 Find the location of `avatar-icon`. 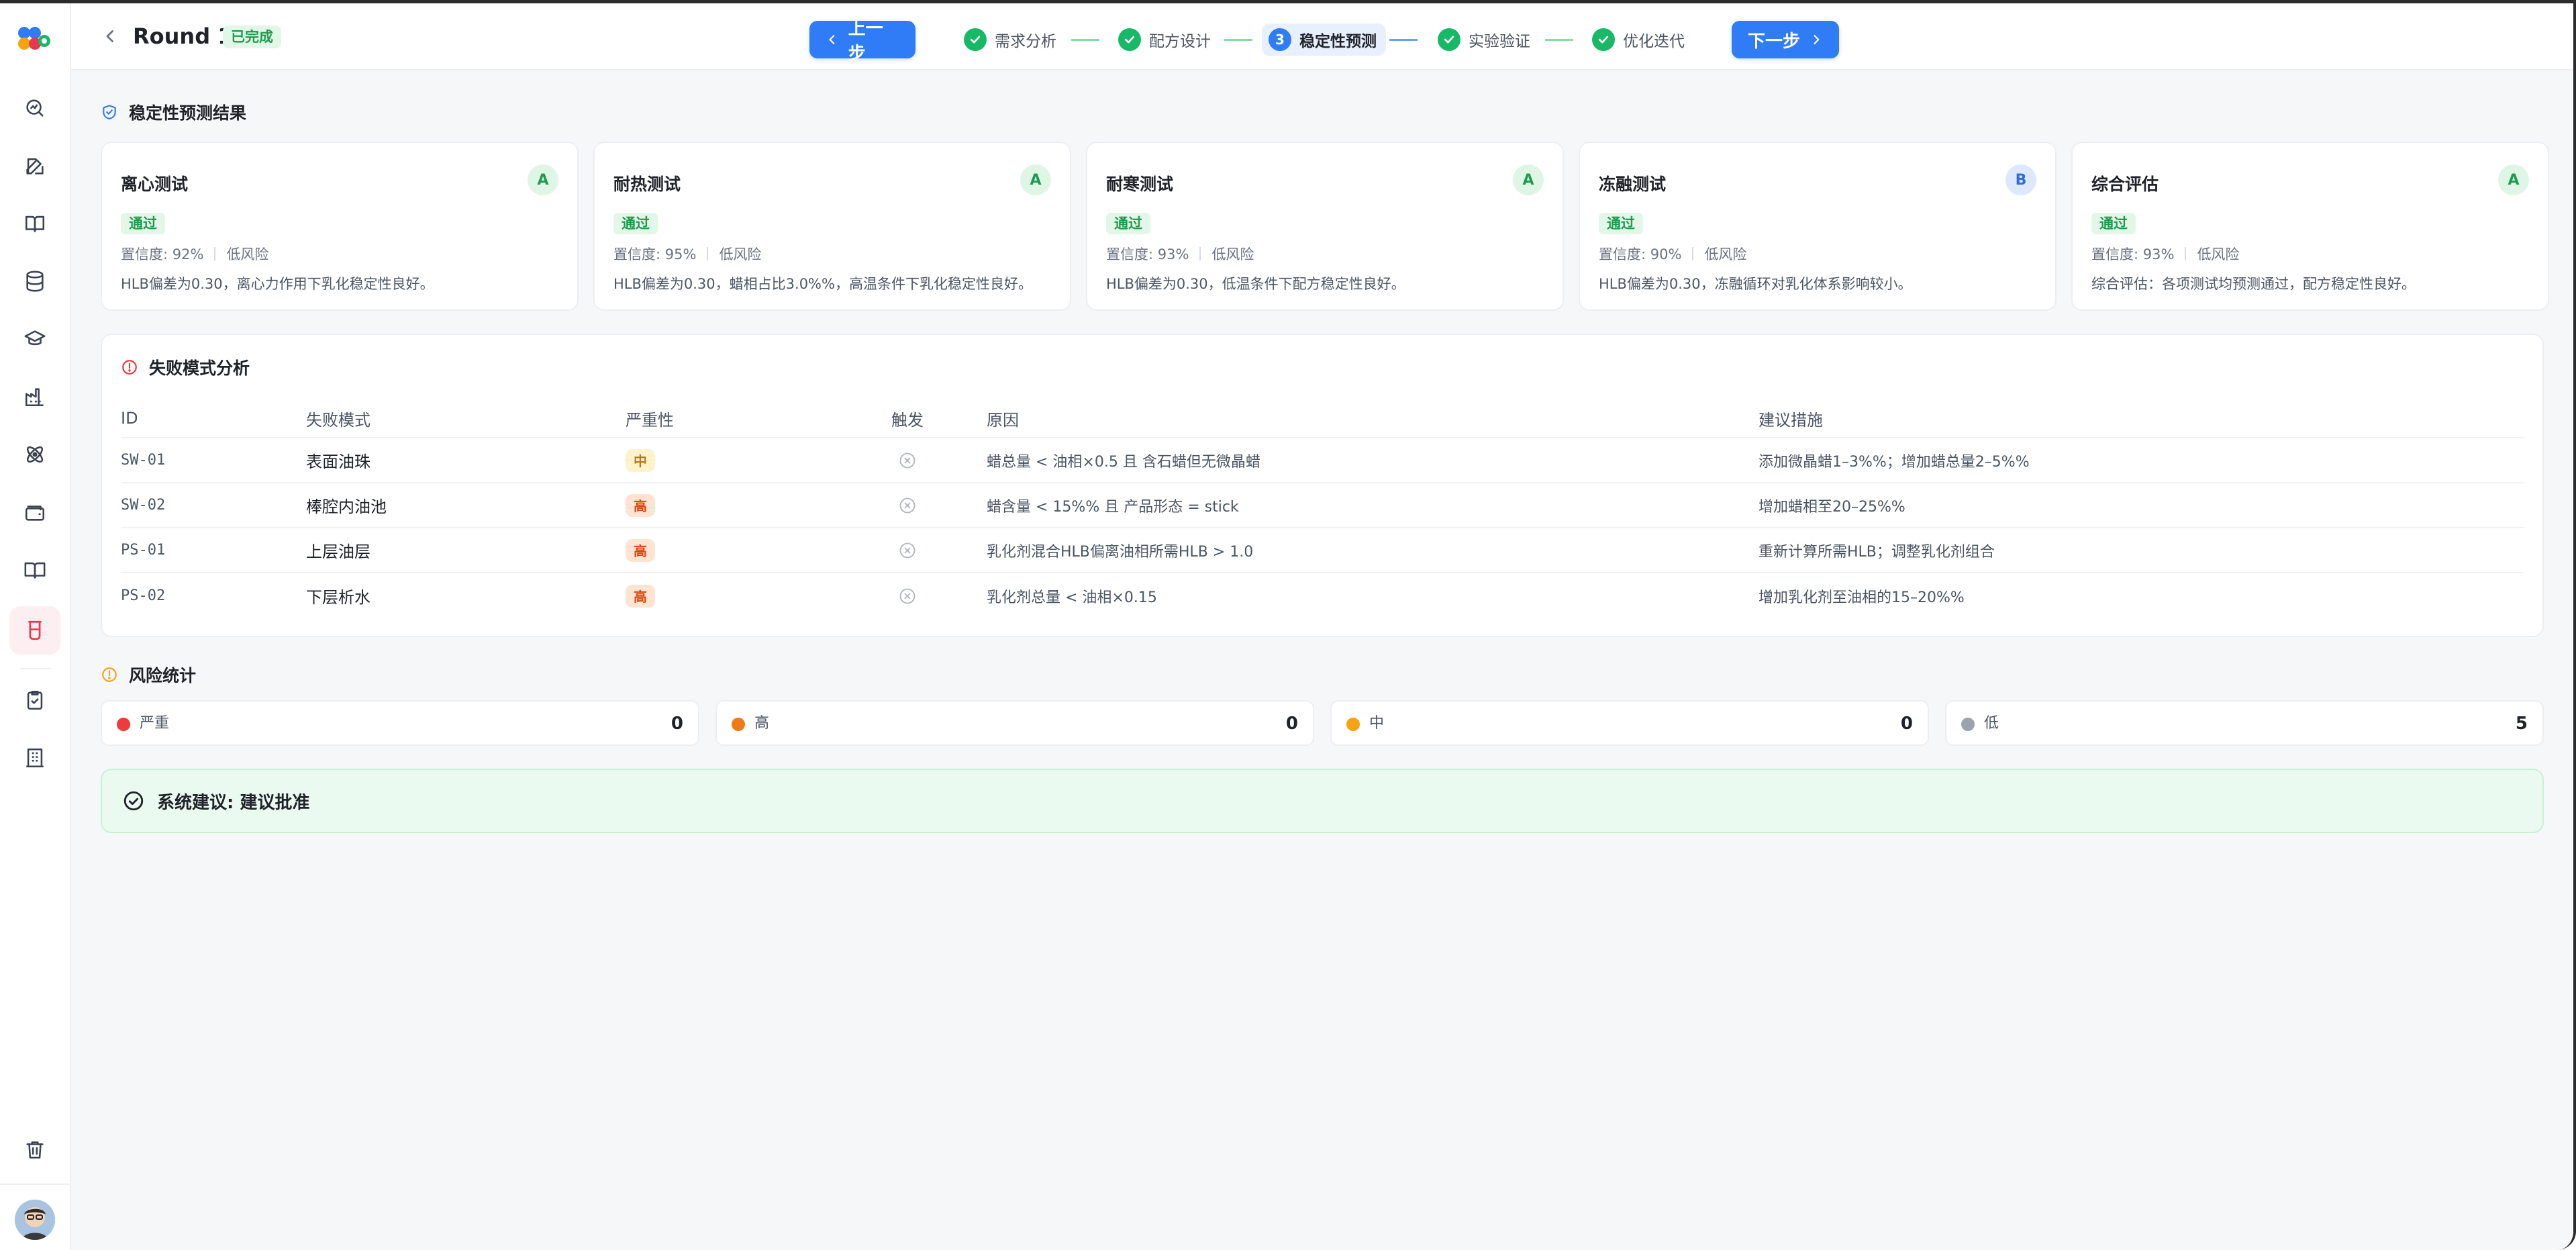

avatar-icon is located at coordinates (35, 1220).